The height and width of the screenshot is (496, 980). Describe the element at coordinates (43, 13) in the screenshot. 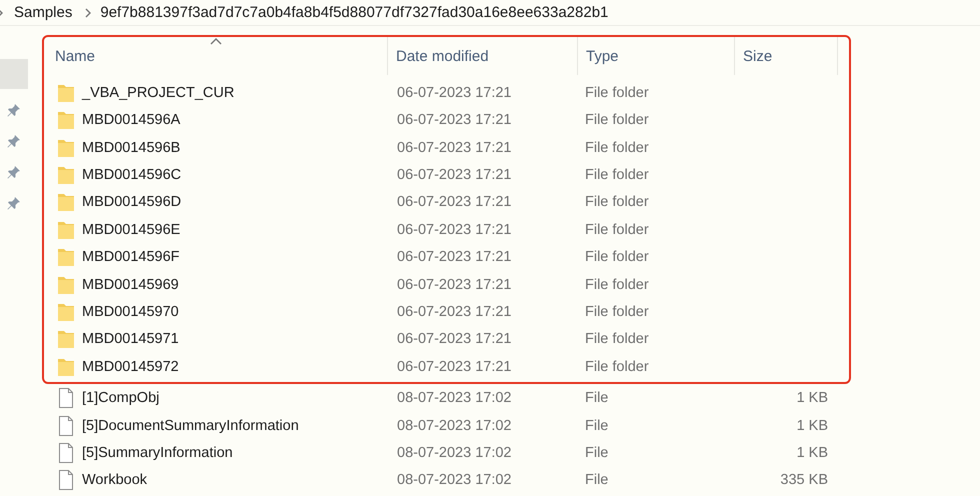

I see `breadcrumb-item: Samples` at that location.